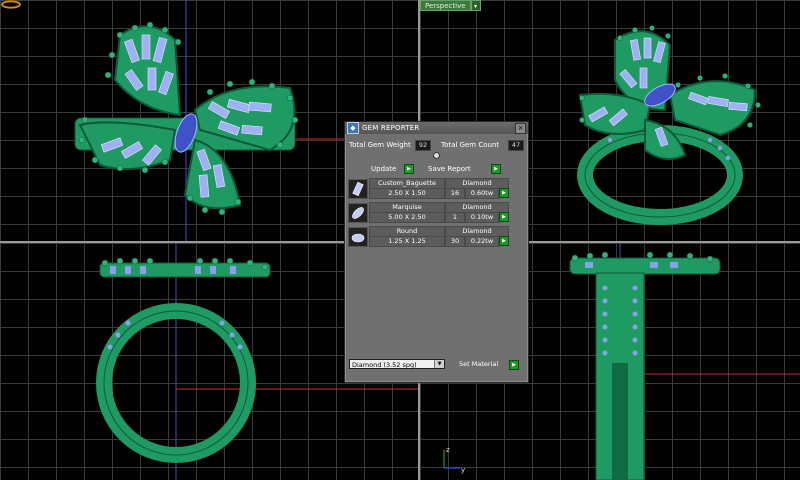 Image resolution: width=800 pixels, height=480 pixels. What do you see at coordinates (423, 145) in the screenshot?
I see `total-gem-weight-value: 92` at bounding box center [423, 145].